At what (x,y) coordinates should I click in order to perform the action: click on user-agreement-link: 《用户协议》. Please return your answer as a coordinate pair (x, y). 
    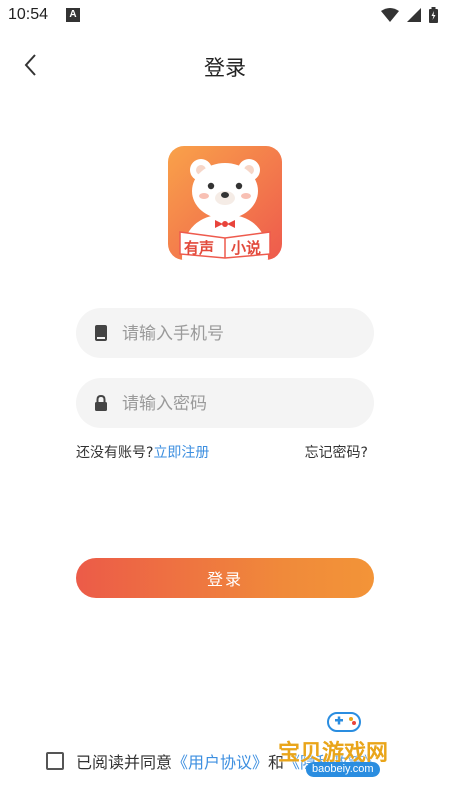
    Looking at the image, I should click on (220, 761).